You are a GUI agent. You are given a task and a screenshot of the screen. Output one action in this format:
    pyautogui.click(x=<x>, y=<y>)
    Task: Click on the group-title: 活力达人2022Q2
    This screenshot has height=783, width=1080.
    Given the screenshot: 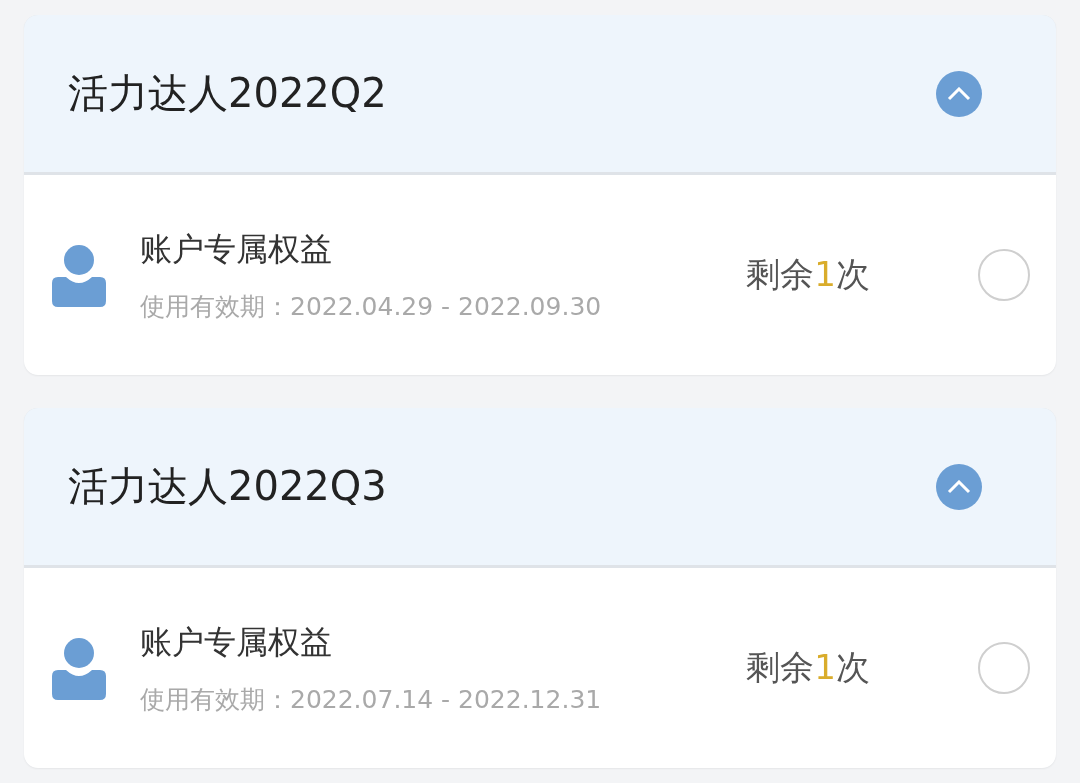 What is the action you would take?
    pyautogui.click(x=227, y=93)
    